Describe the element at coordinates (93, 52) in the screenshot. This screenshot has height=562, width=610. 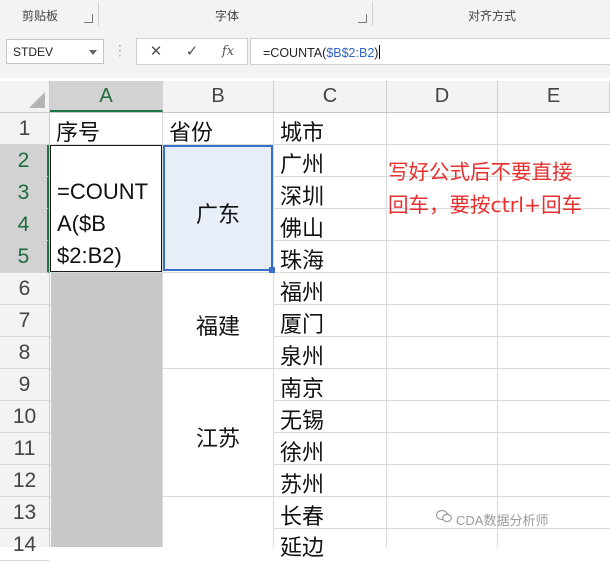
I see `chevron-down-icon` at that location.